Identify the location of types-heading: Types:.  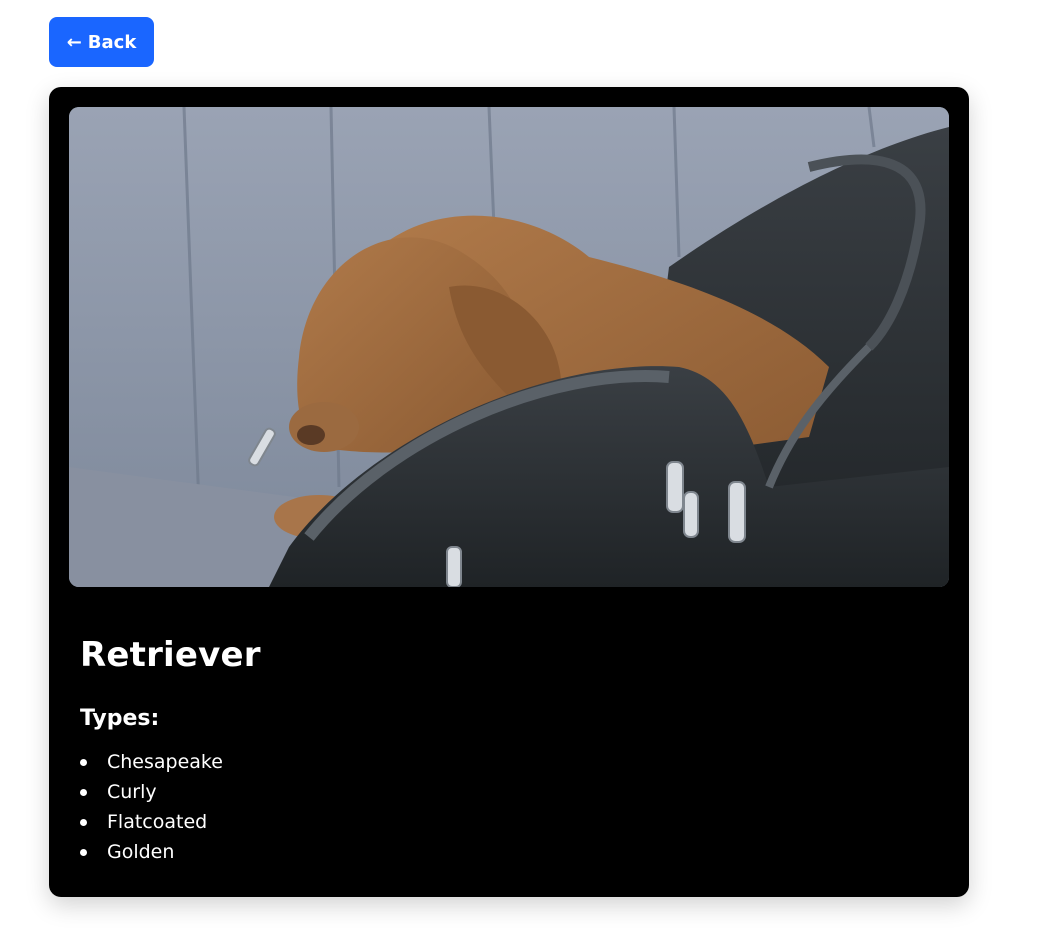
(120, 718).